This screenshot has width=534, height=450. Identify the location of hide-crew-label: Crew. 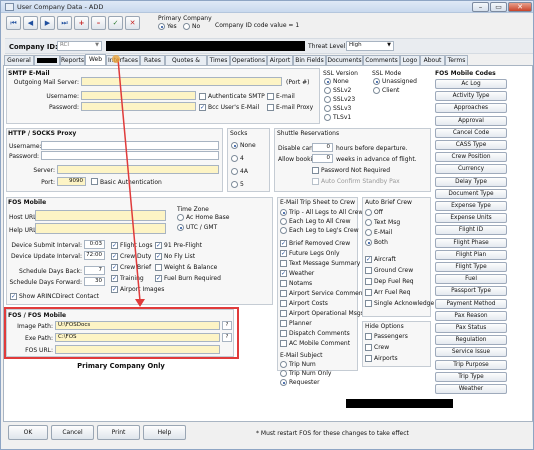
(382, 347).